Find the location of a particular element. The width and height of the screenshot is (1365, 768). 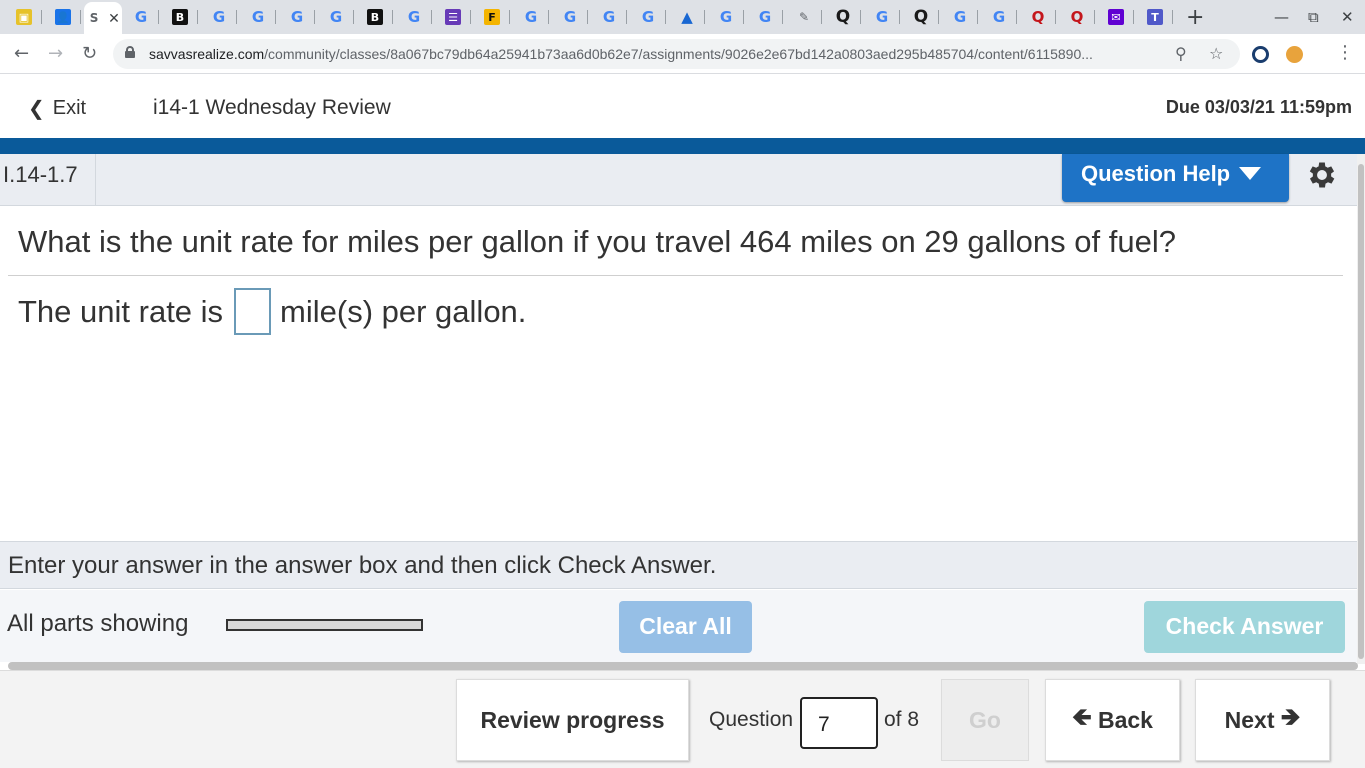

forward-arrow-icon: → is located at coordinates (55, 53).